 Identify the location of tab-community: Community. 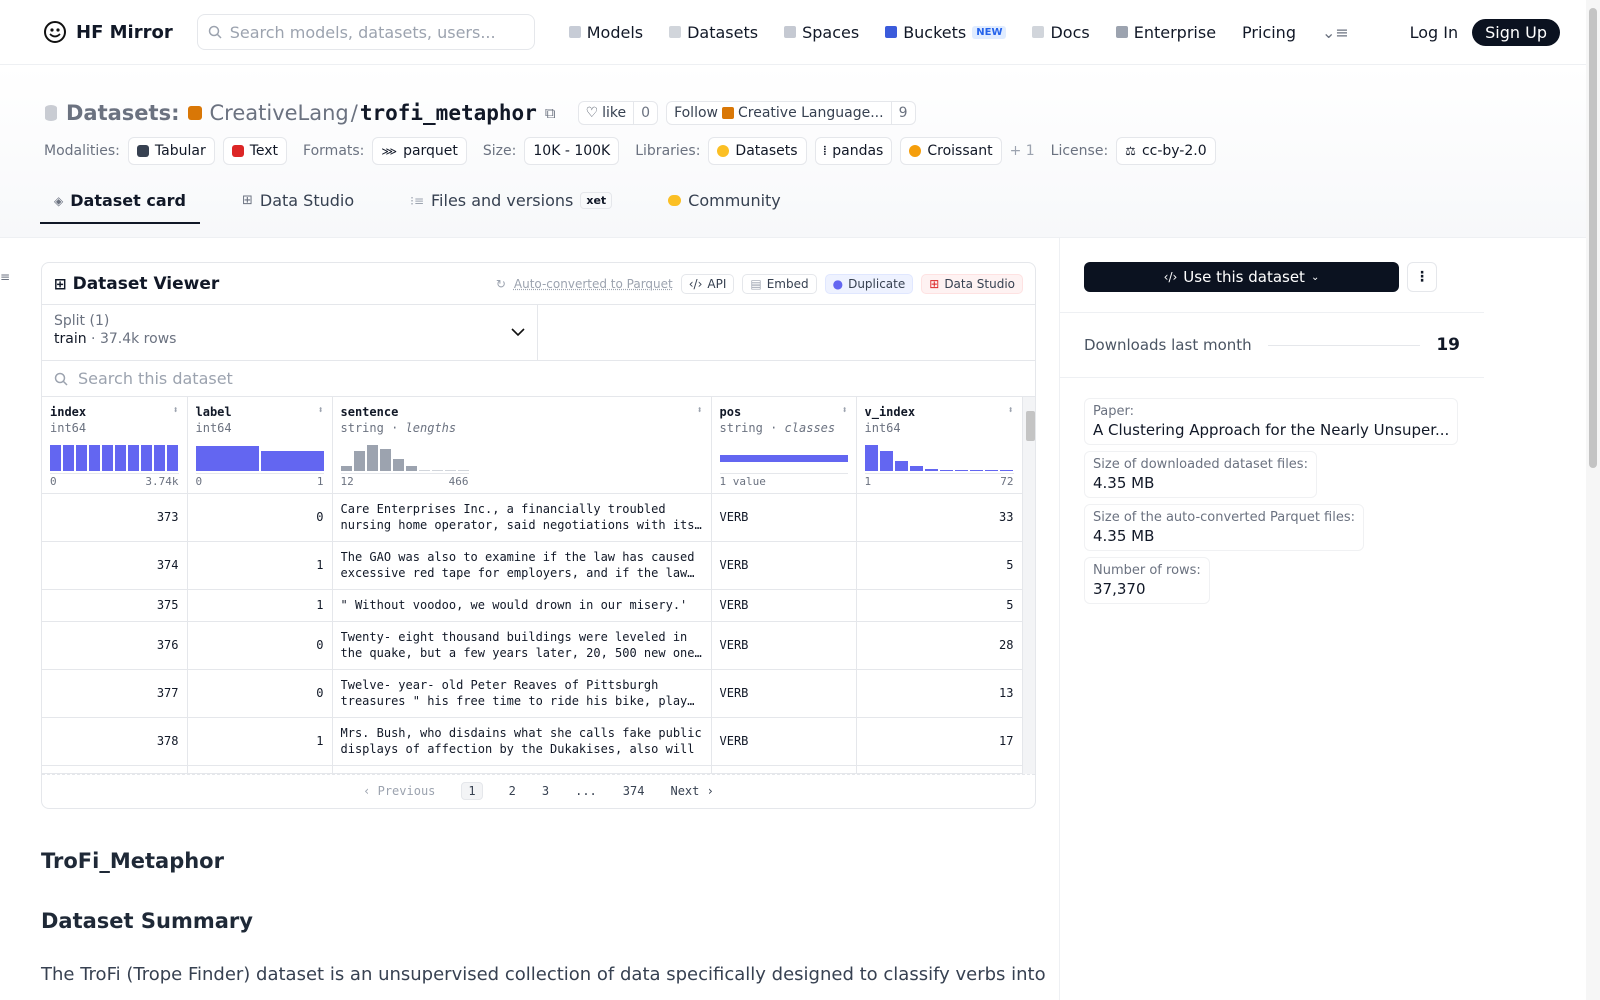
(724, 207).